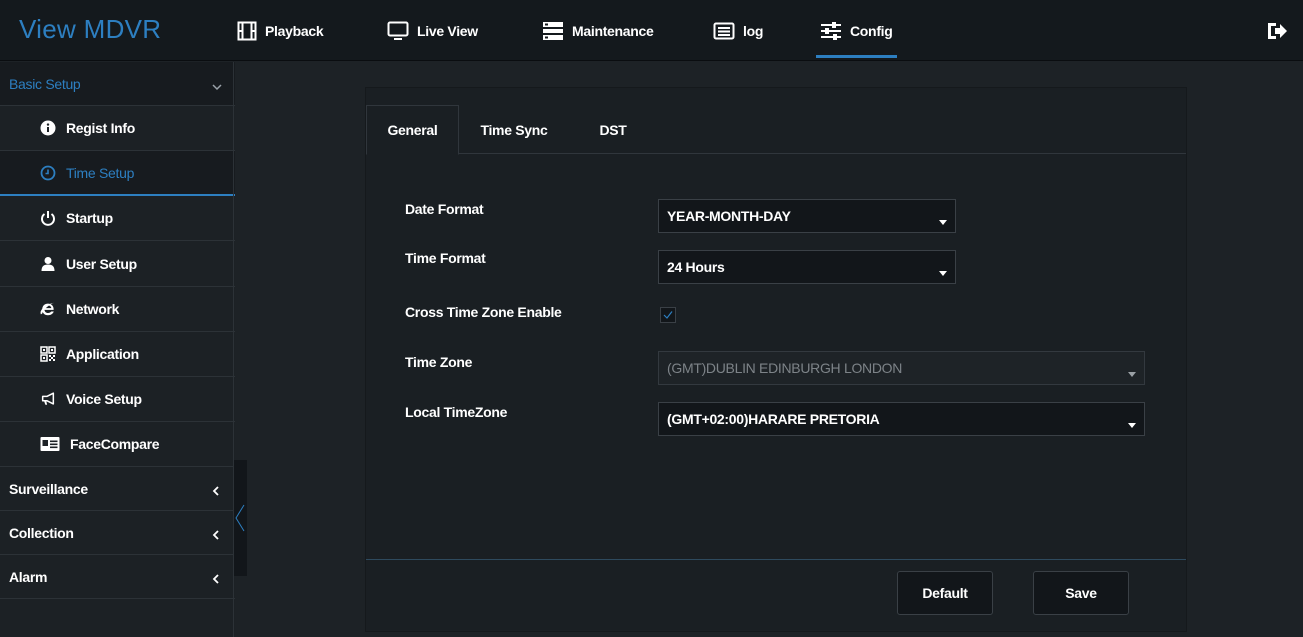  I want to click on clock-icon, so click(48, 173).